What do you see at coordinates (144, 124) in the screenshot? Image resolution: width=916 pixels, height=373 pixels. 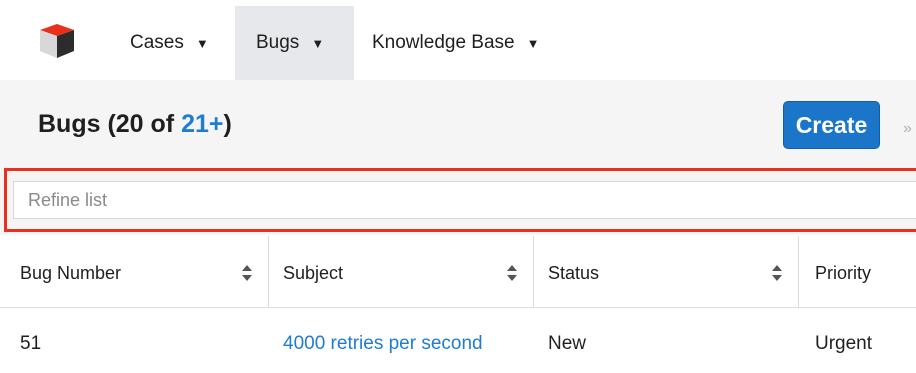 I see `record-count-prefix: (20 of` at bounding box center [144, 124].